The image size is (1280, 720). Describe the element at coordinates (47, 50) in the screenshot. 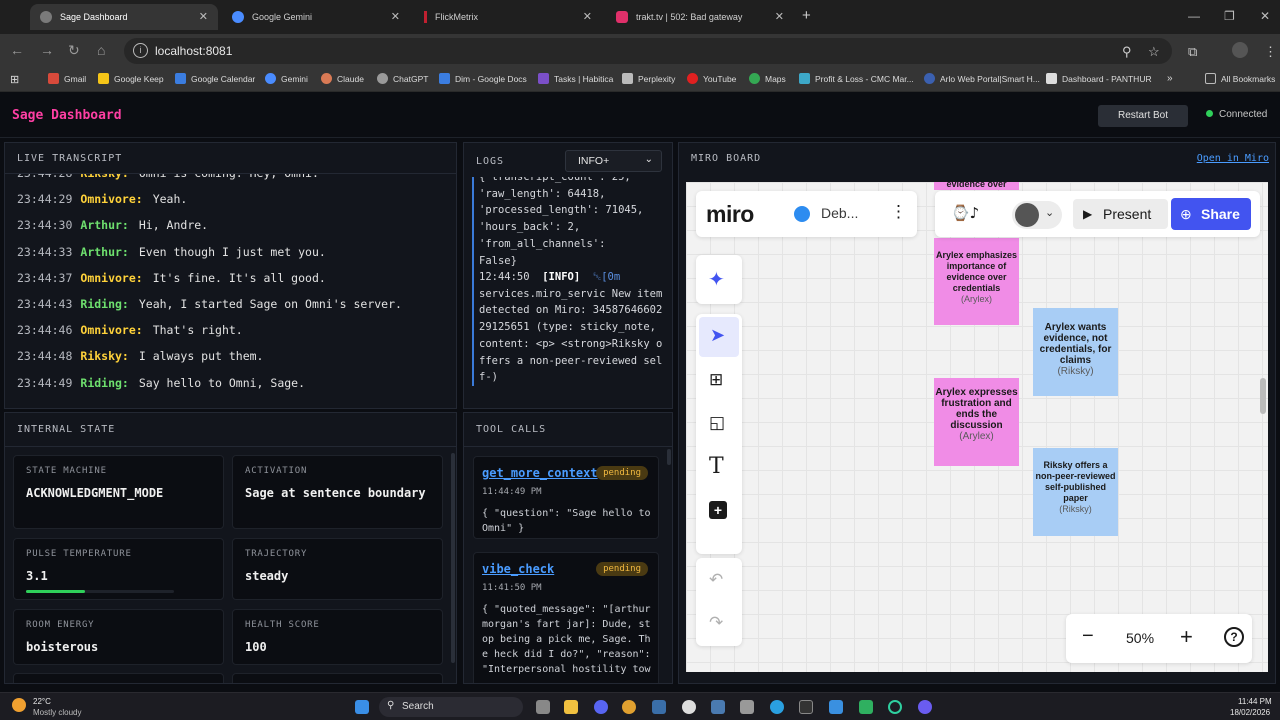

I see `forward-icon: →` at that location.